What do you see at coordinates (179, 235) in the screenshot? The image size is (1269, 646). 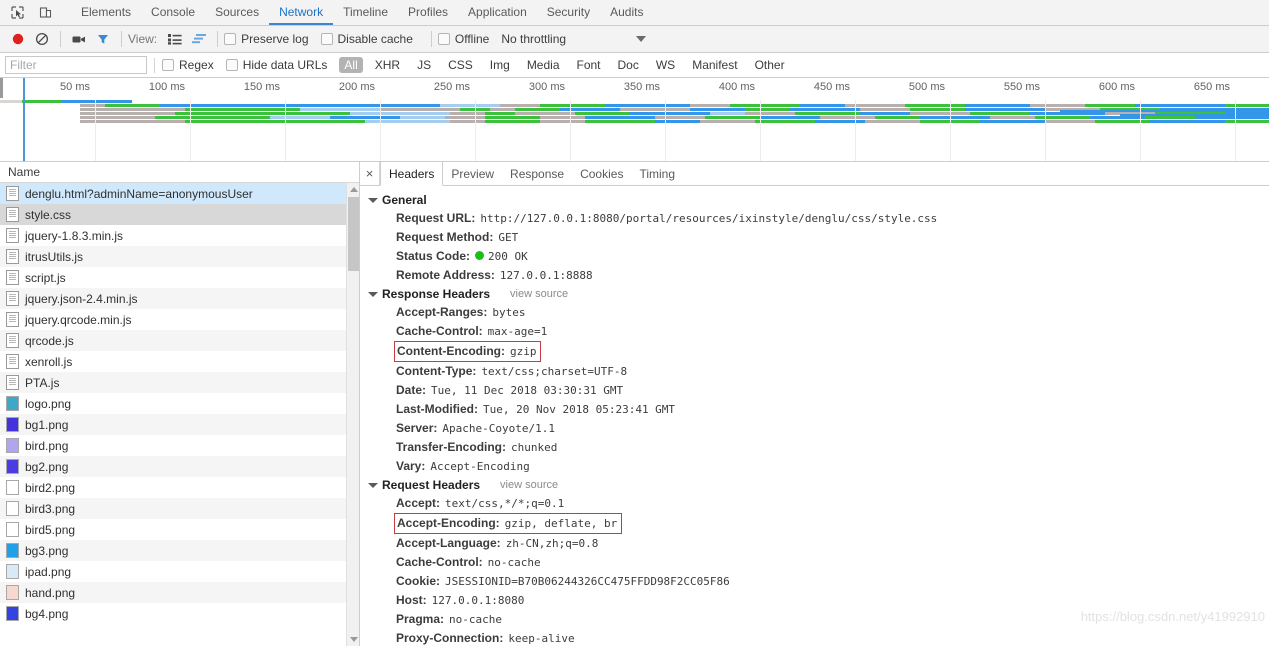 I see `request-list-item: jquery-1.8.3.min.js` at bounding box center [179, 235].